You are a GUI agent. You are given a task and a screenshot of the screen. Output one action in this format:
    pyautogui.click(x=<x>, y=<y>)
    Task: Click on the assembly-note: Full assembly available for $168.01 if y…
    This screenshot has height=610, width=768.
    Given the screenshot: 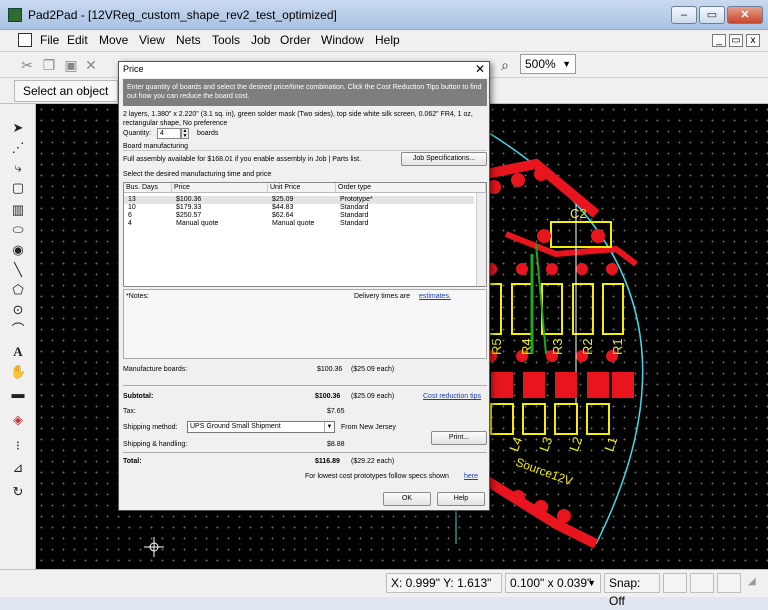 What is the action you would take?
    pyautogui.click(x=242, y=159)
    